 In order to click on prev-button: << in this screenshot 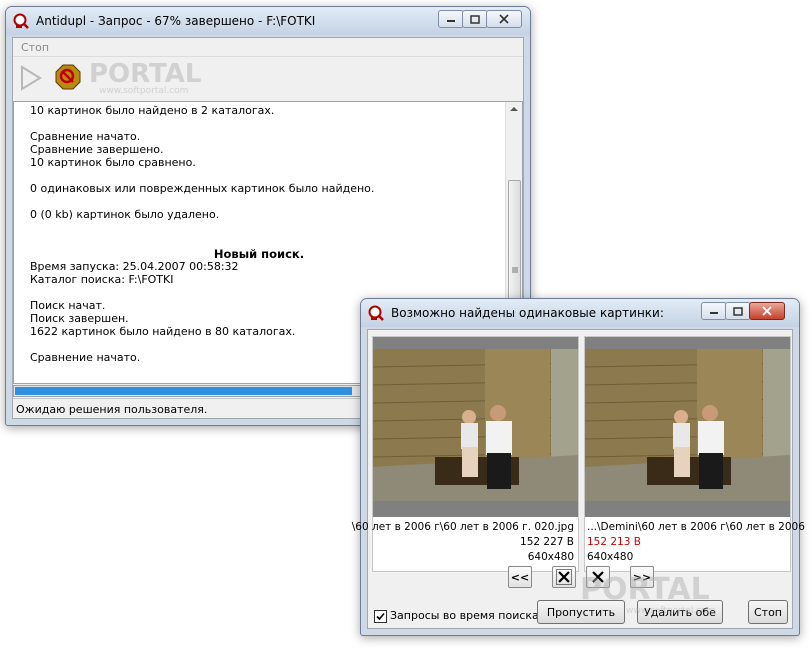, I will do `click(520, 577)`.